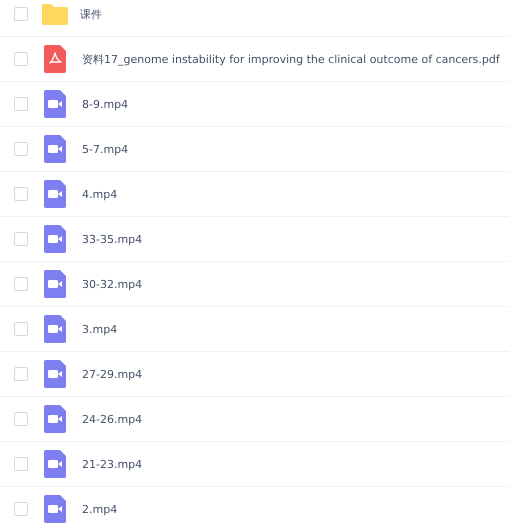  I want to click on pdf-icon, so click(55, 59).